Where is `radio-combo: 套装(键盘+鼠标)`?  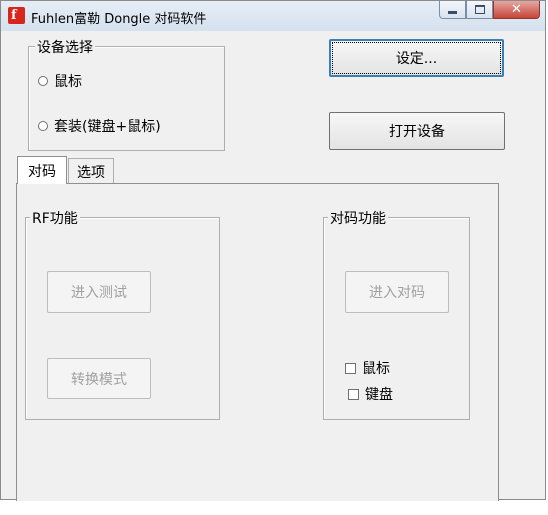 radio-combo: 套装(键盘+鼠标) is located at coordinates (99, 126).